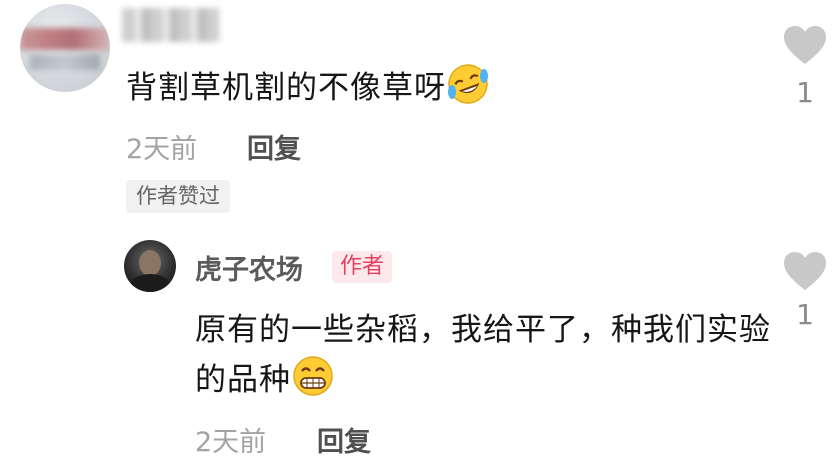  Describe the element at coordinates (805, 314) in the screenshot. I see `reply-like-count: 1` at that location.